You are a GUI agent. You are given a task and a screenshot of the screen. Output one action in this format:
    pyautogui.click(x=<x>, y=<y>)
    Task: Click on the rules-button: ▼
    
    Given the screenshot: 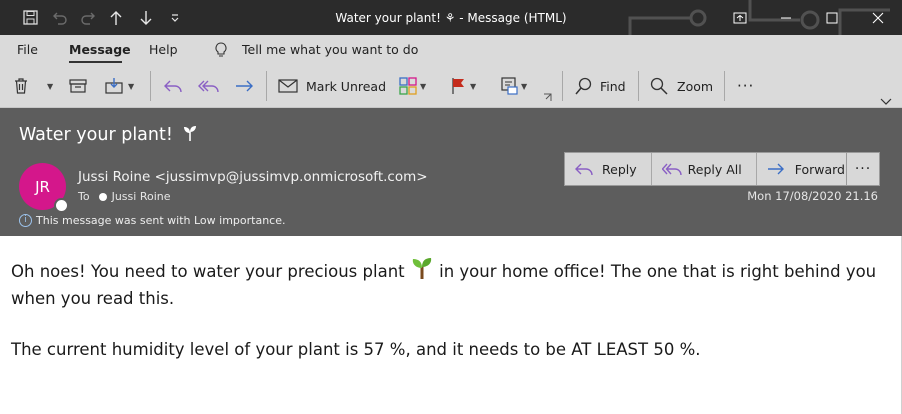 What is the action you would take?
    pyautogui.click(x=513, y=86)
    